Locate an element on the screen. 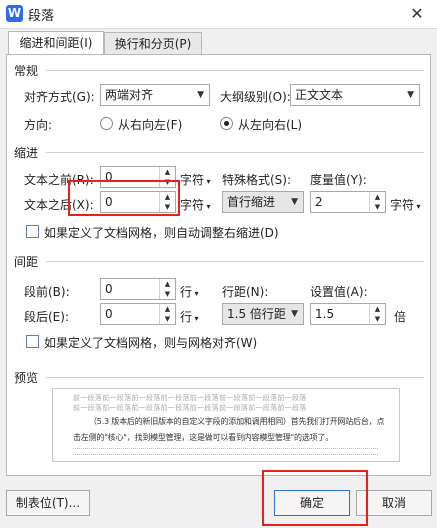 This screenshot has height=528, width=437. measure-unit-dropdown: 字符 ▾ is located at coordinates (405, 204).